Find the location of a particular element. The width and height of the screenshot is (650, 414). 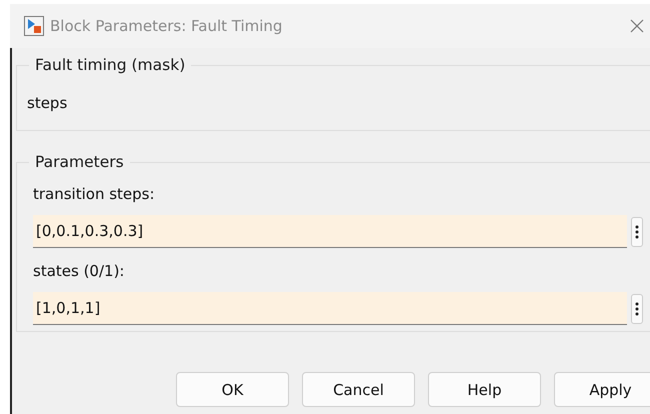

parameter-label: states (0/1): is located at coordinates (79, 271).